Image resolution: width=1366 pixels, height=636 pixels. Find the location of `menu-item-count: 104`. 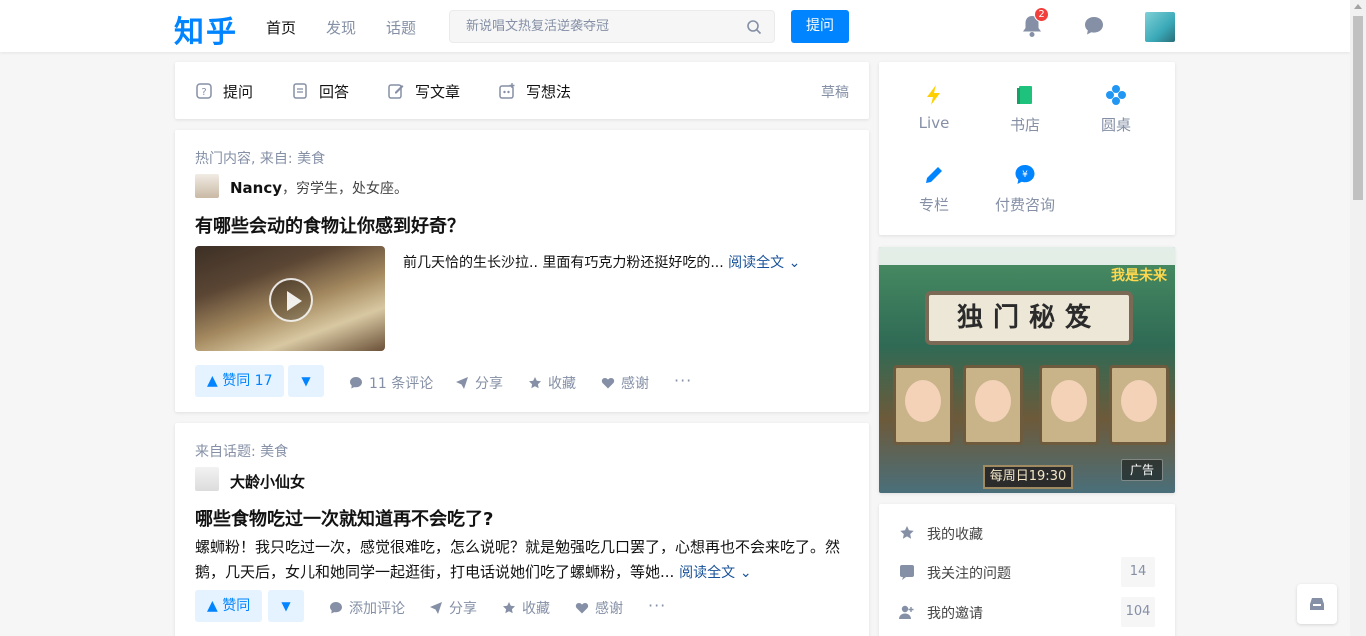

menu-item-count: 104 is located at coordinates (1138, 612).